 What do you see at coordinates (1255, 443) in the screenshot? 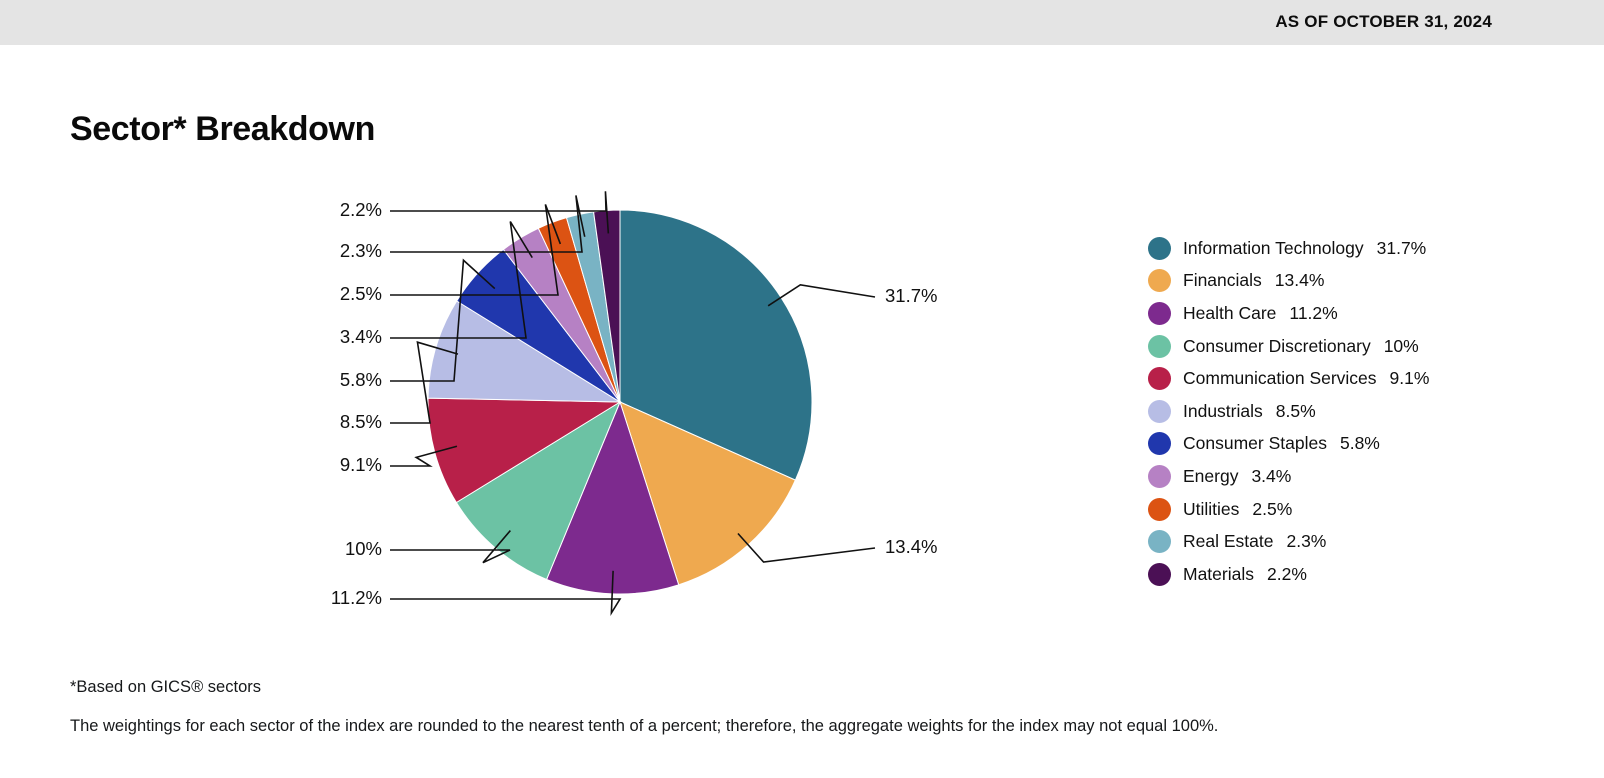
I see `legend-item-label: Consumer Staples` at bounding box center [1255, 443].